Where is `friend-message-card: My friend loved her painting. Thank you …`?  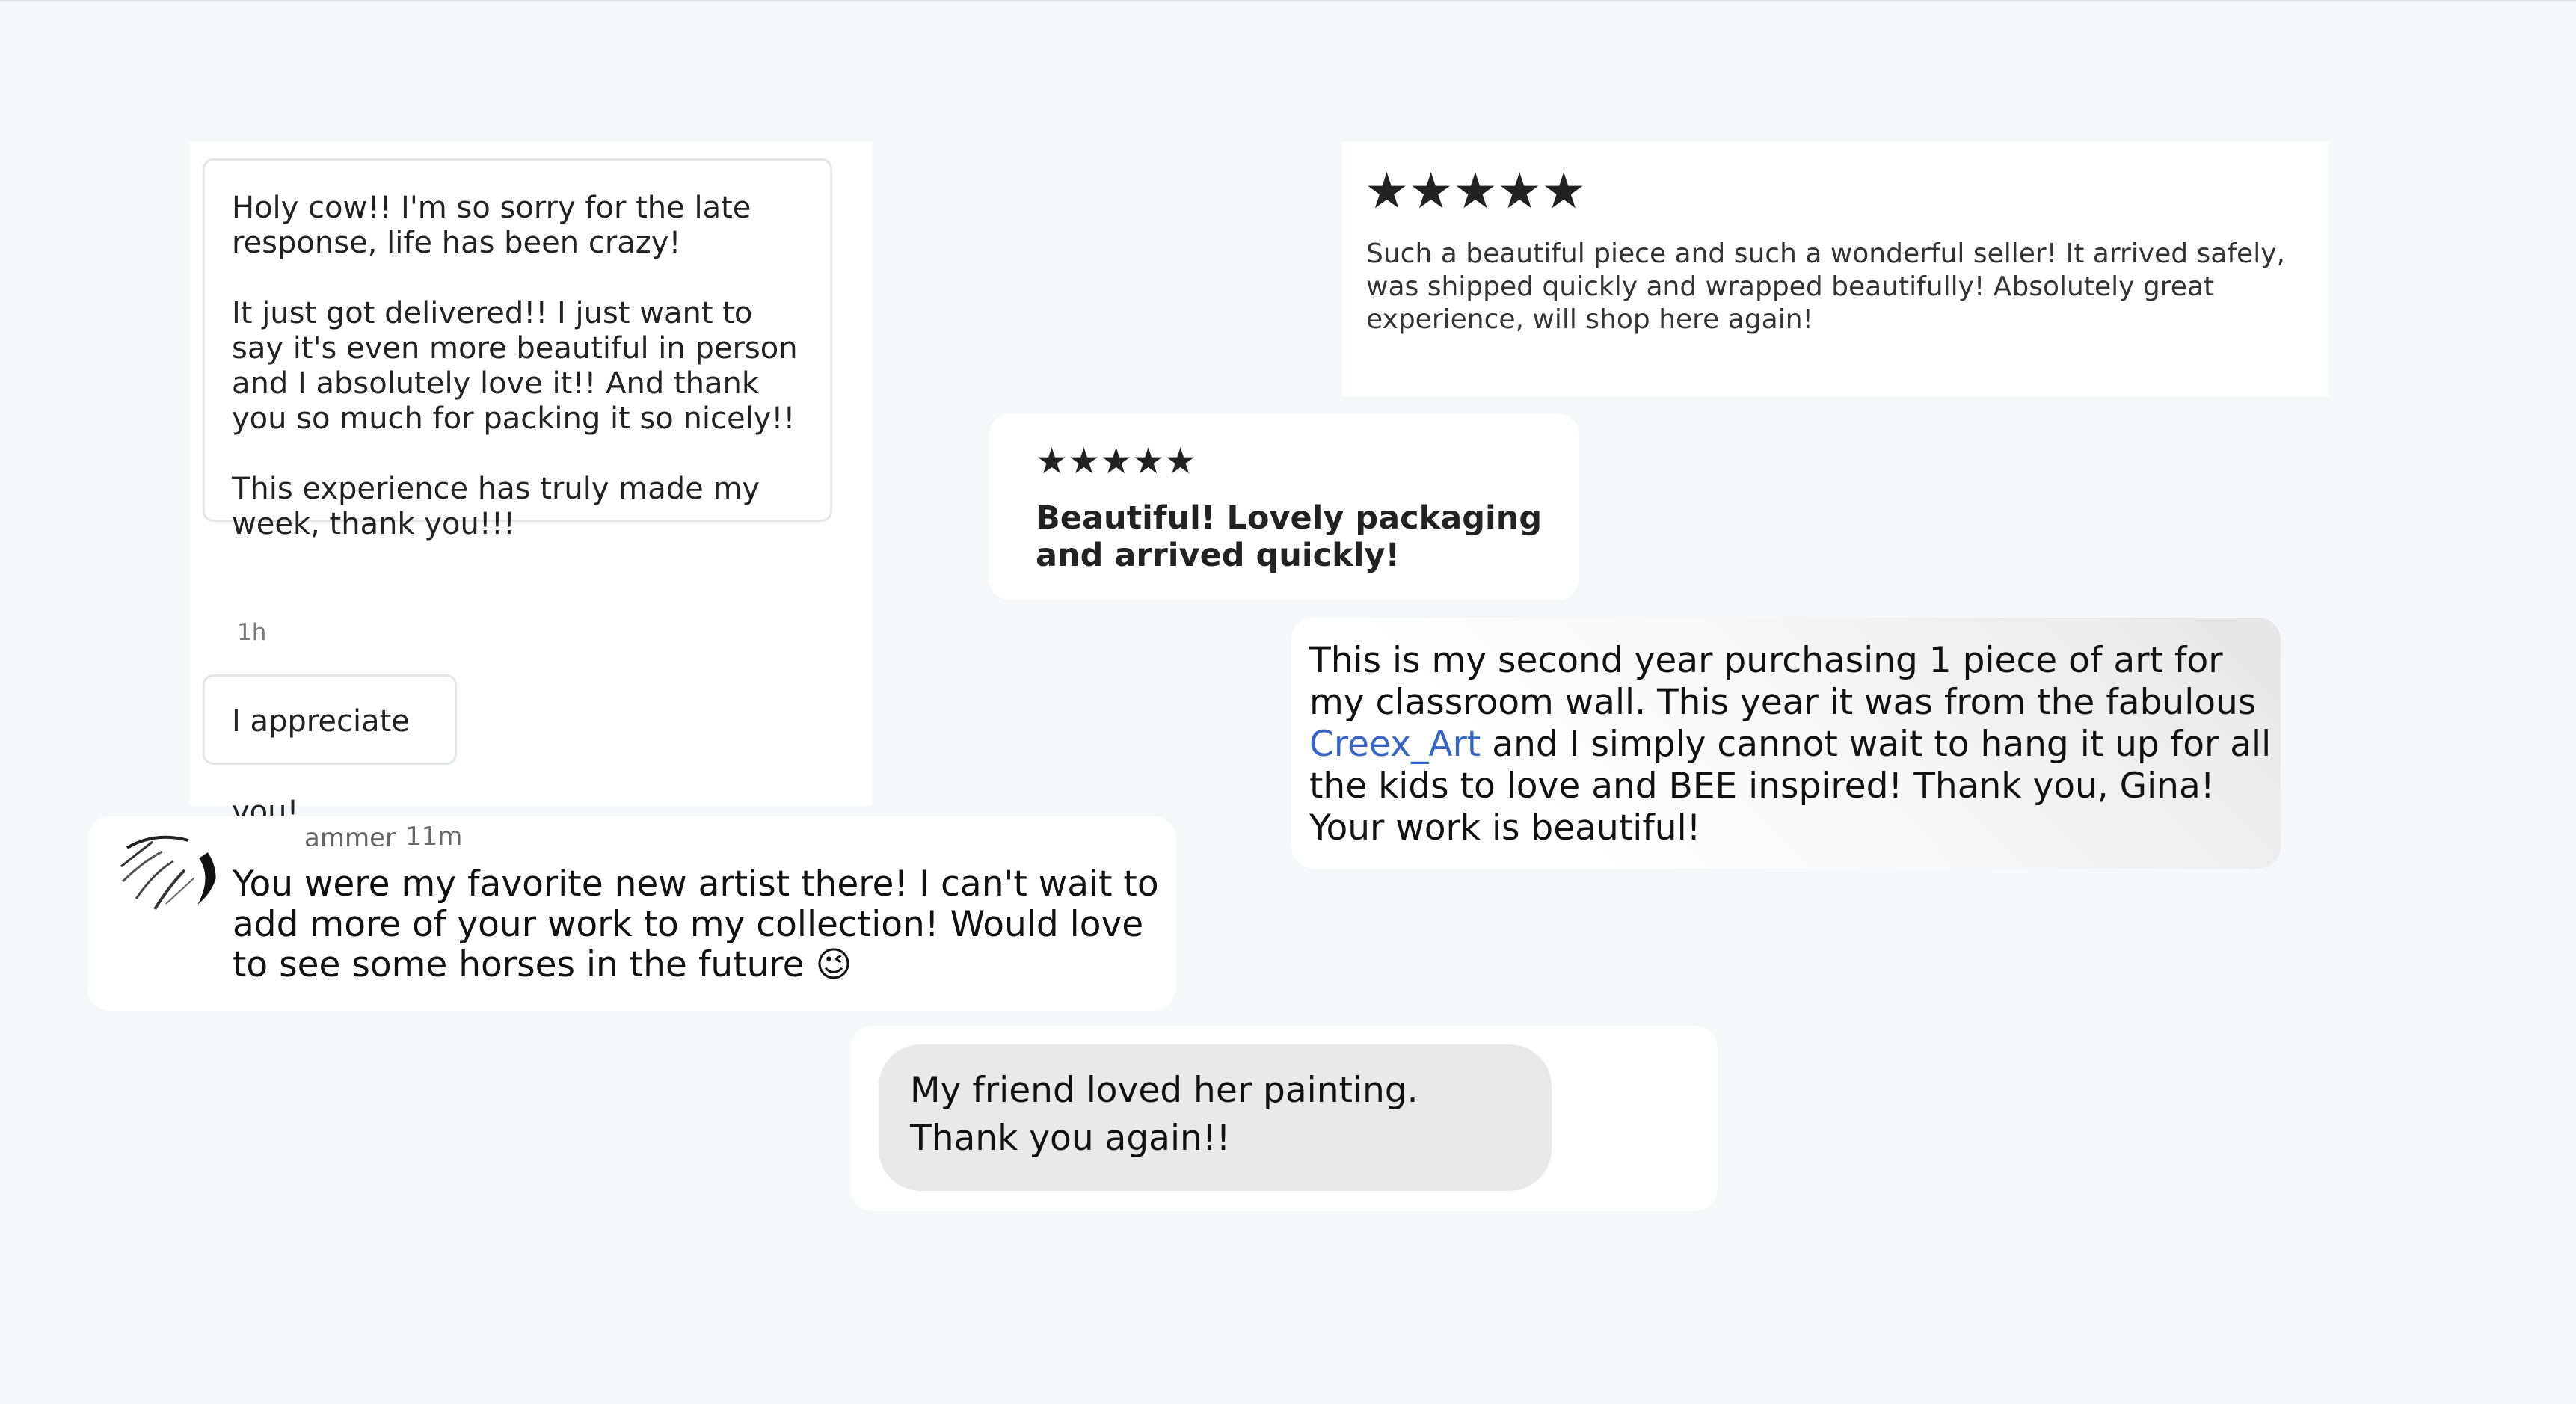
friend-message-card: My friend loved her painting. Thank you … is located at coordinates (1284, 1118).